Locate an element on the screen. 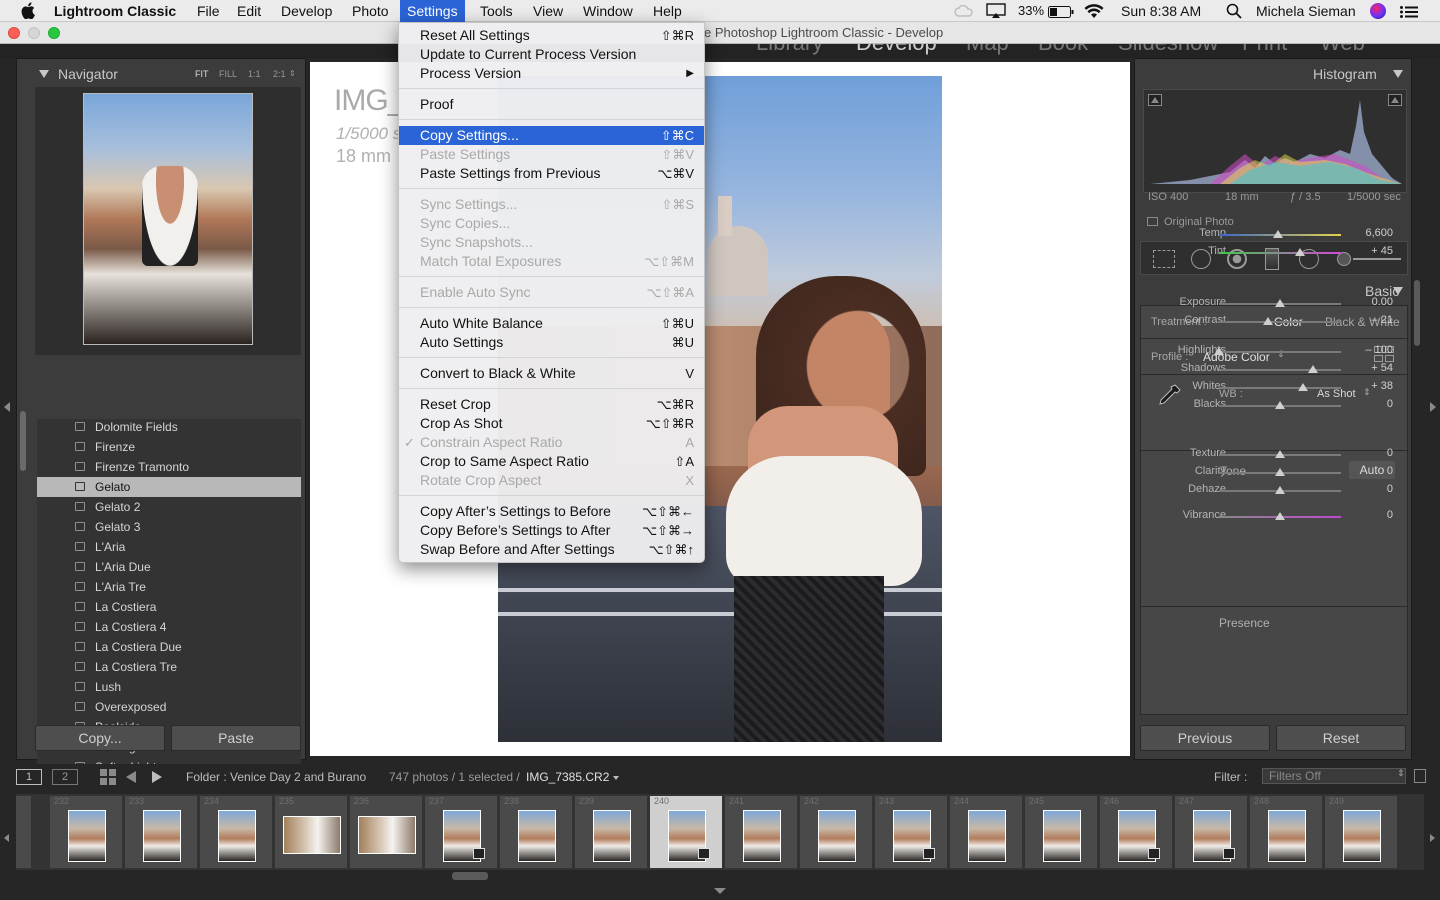 This screenshot has width=1440, height=900. filmstrip-cell: 249 is located at coordinates (1361, 832).